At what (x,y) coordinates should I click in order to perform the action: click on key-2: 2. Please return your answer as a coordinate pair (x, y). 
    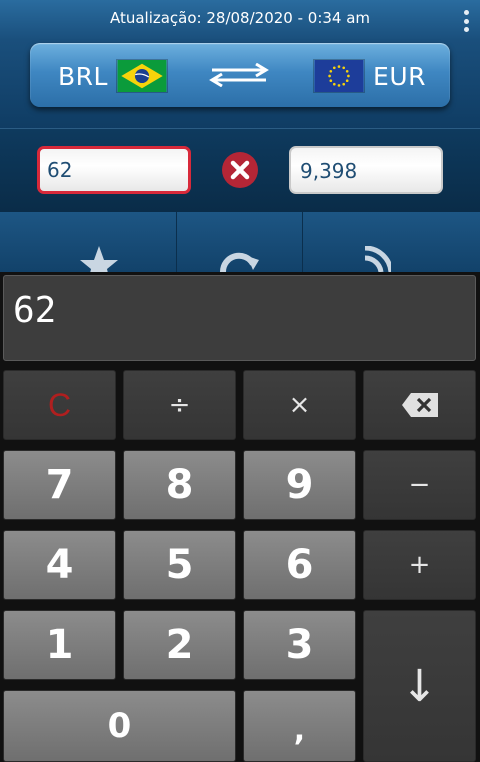
    Looking at the image, I should click on (179, 645).